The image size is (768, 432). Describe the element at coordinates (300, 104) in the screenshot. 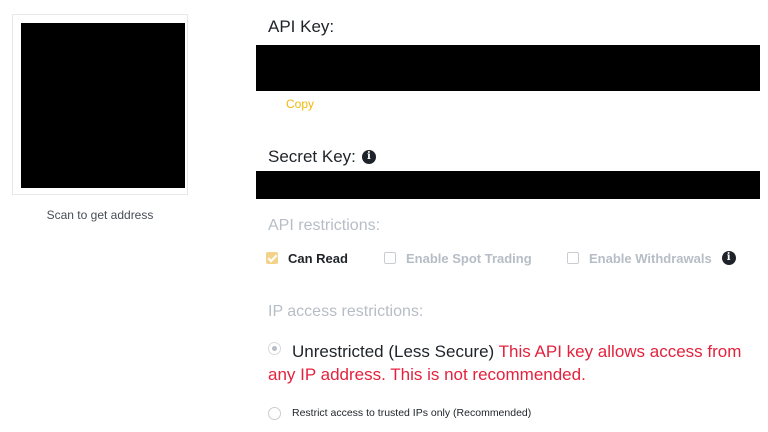

I see `copy-api-key-button: Copy` at that location.